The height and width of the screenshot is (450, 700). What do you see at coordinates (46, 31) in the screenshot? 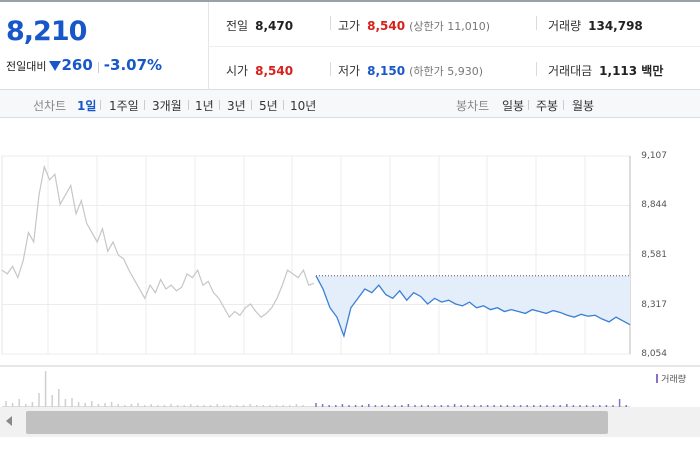
I see `current-price: 8,210` at bounding box center [46, 31].